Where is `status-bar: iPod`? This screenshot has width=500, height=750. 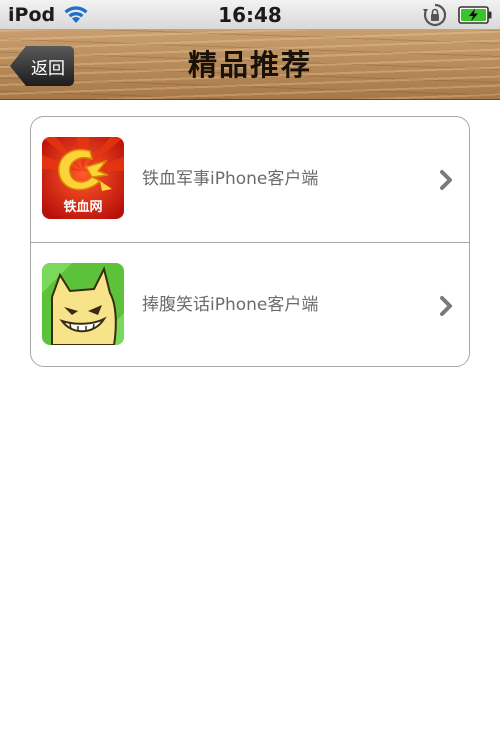 status-bar: iPod is located at coordinates (250, 15).